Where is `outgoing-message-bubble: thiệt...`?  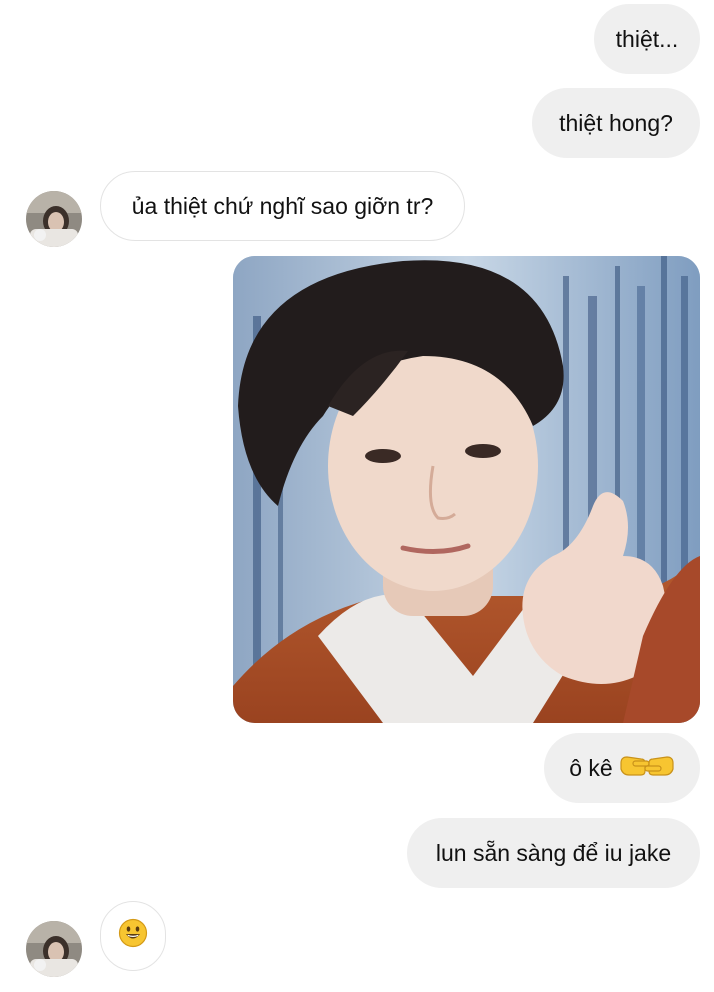
outgoing-message-bubble: thiệt... is located at coordinates (647, 39).